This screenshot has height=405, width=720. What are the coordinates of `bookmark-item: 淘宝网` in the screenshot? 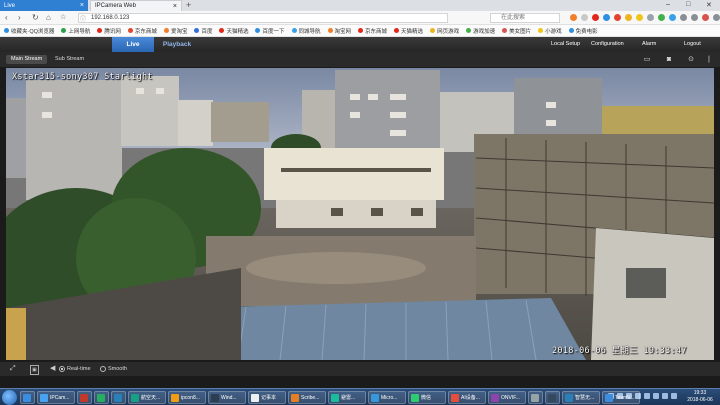 It's located at (339, 31).